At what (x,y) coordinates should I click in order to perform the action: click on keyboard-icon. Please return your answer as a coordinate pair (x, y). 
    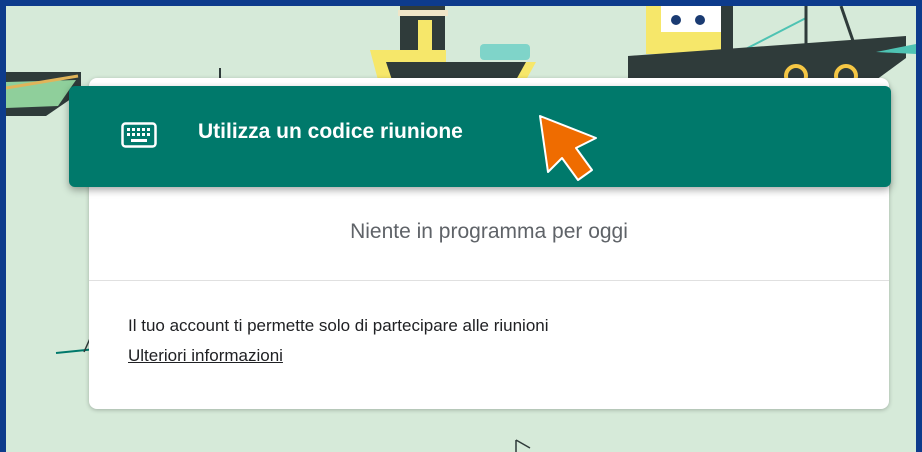
    Looking at the image, I should click on (139, 135).